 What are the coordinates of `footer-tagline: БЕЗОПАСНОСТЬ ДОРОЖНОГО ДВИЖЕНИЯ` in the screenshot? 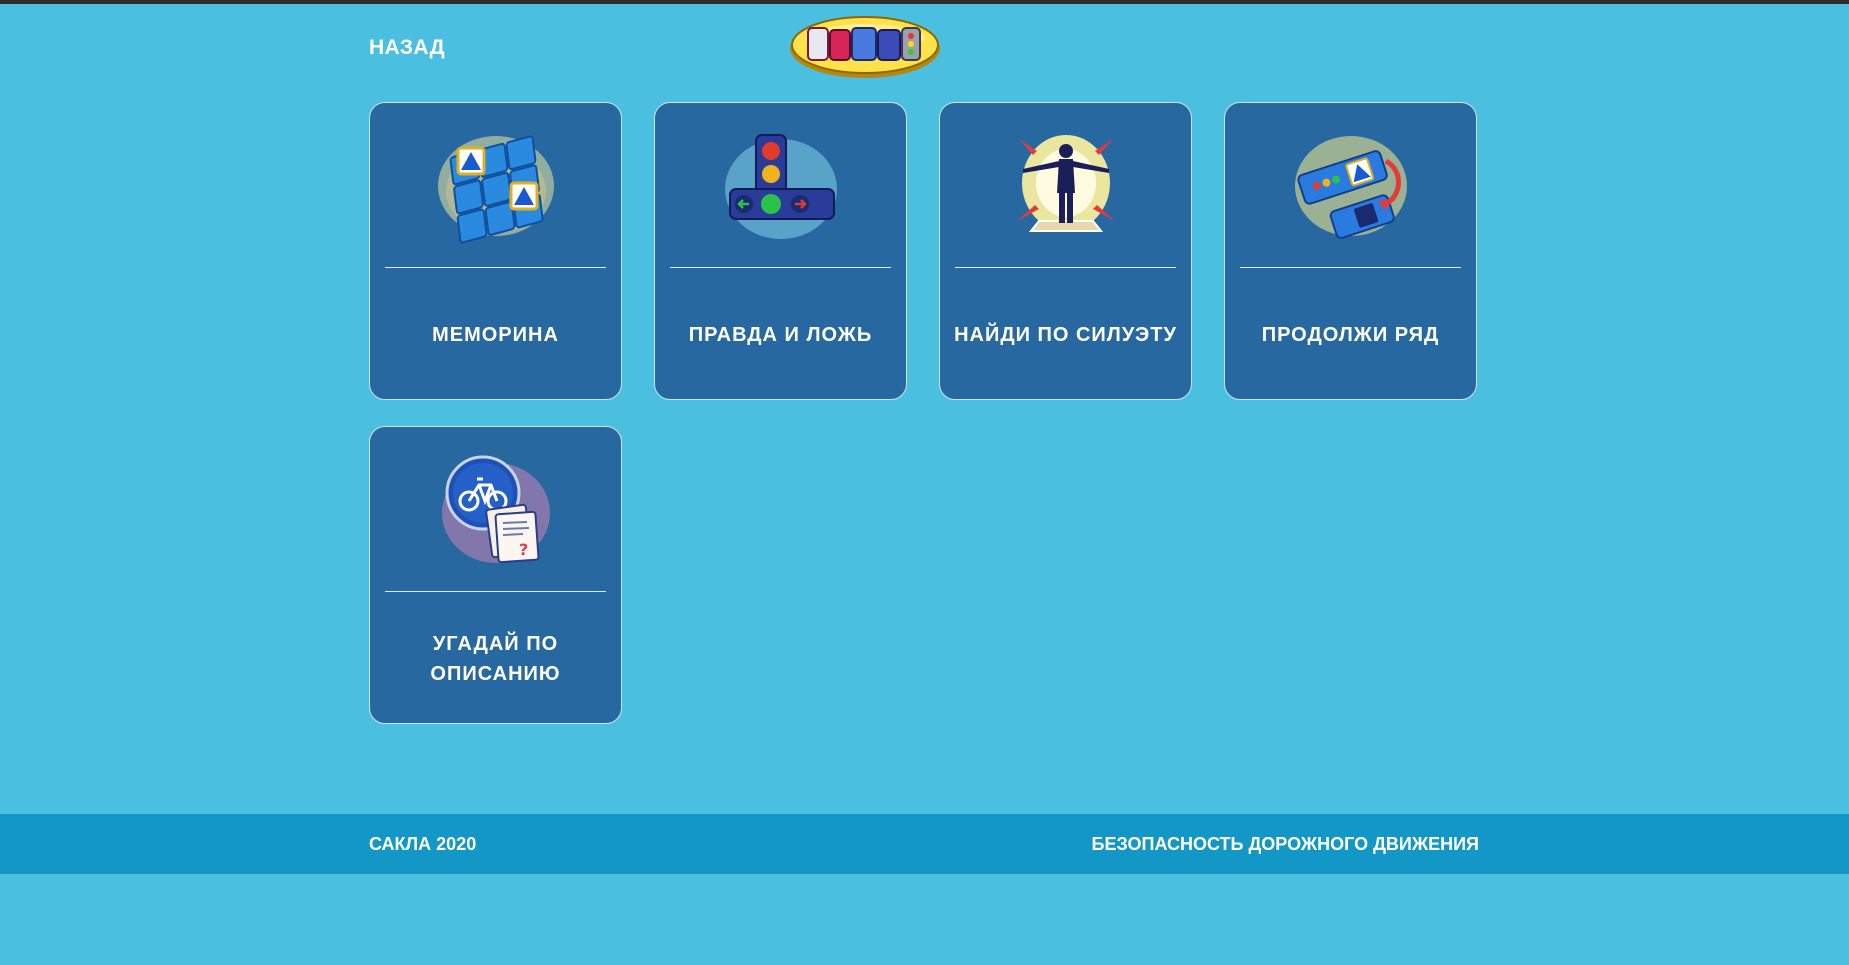 It's located at (1285, 844).